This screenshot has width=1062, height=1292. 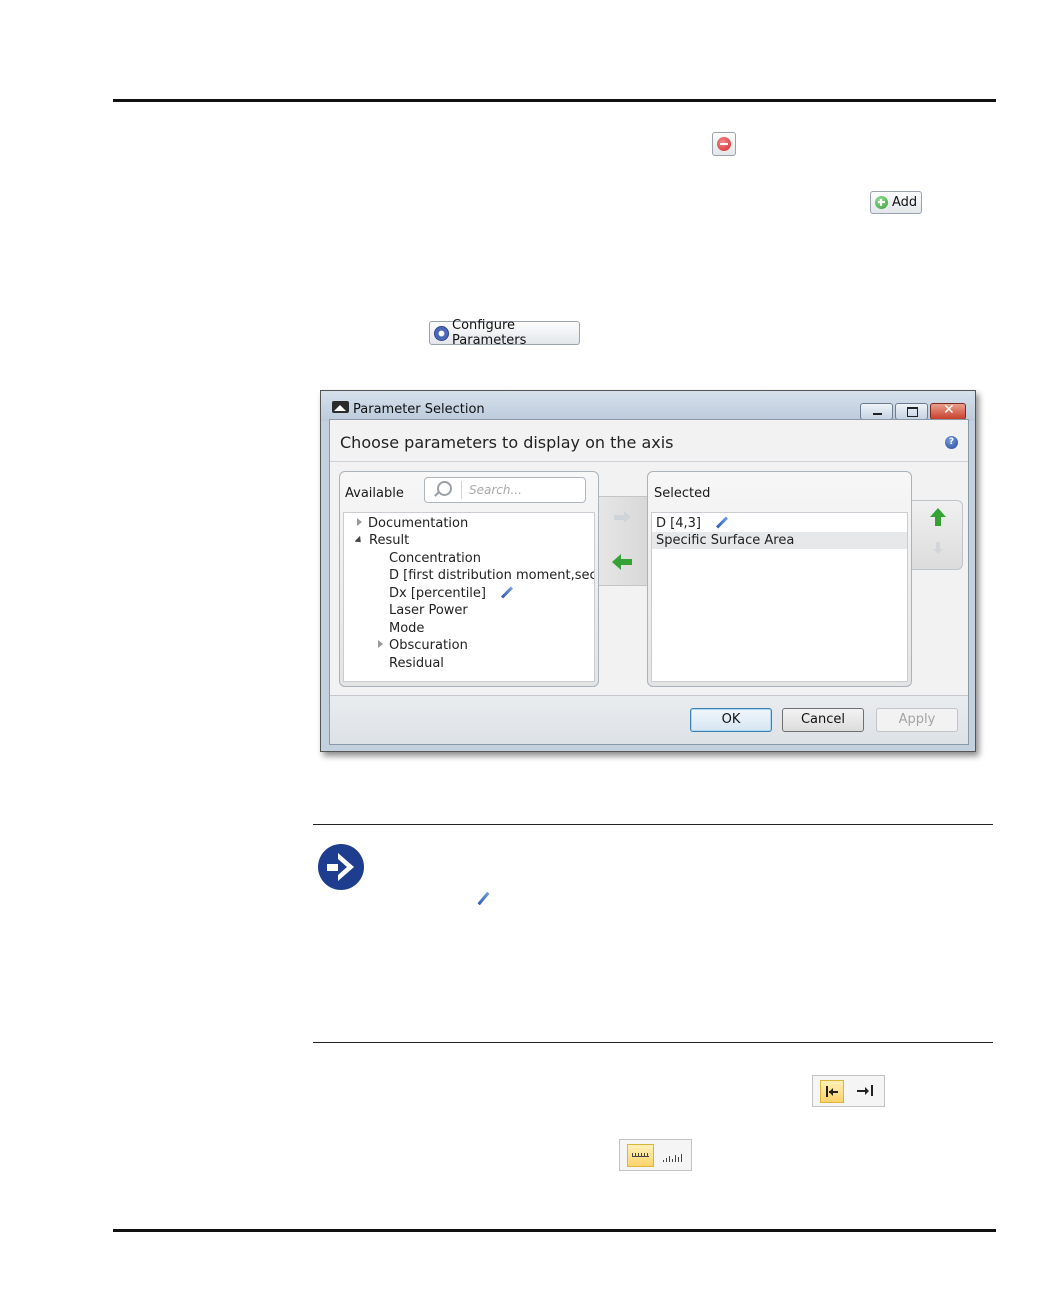 What do you see at coordinates (623, 541) in the screenshot?
I see `transfer-controls` at bounding box center [623, 541].